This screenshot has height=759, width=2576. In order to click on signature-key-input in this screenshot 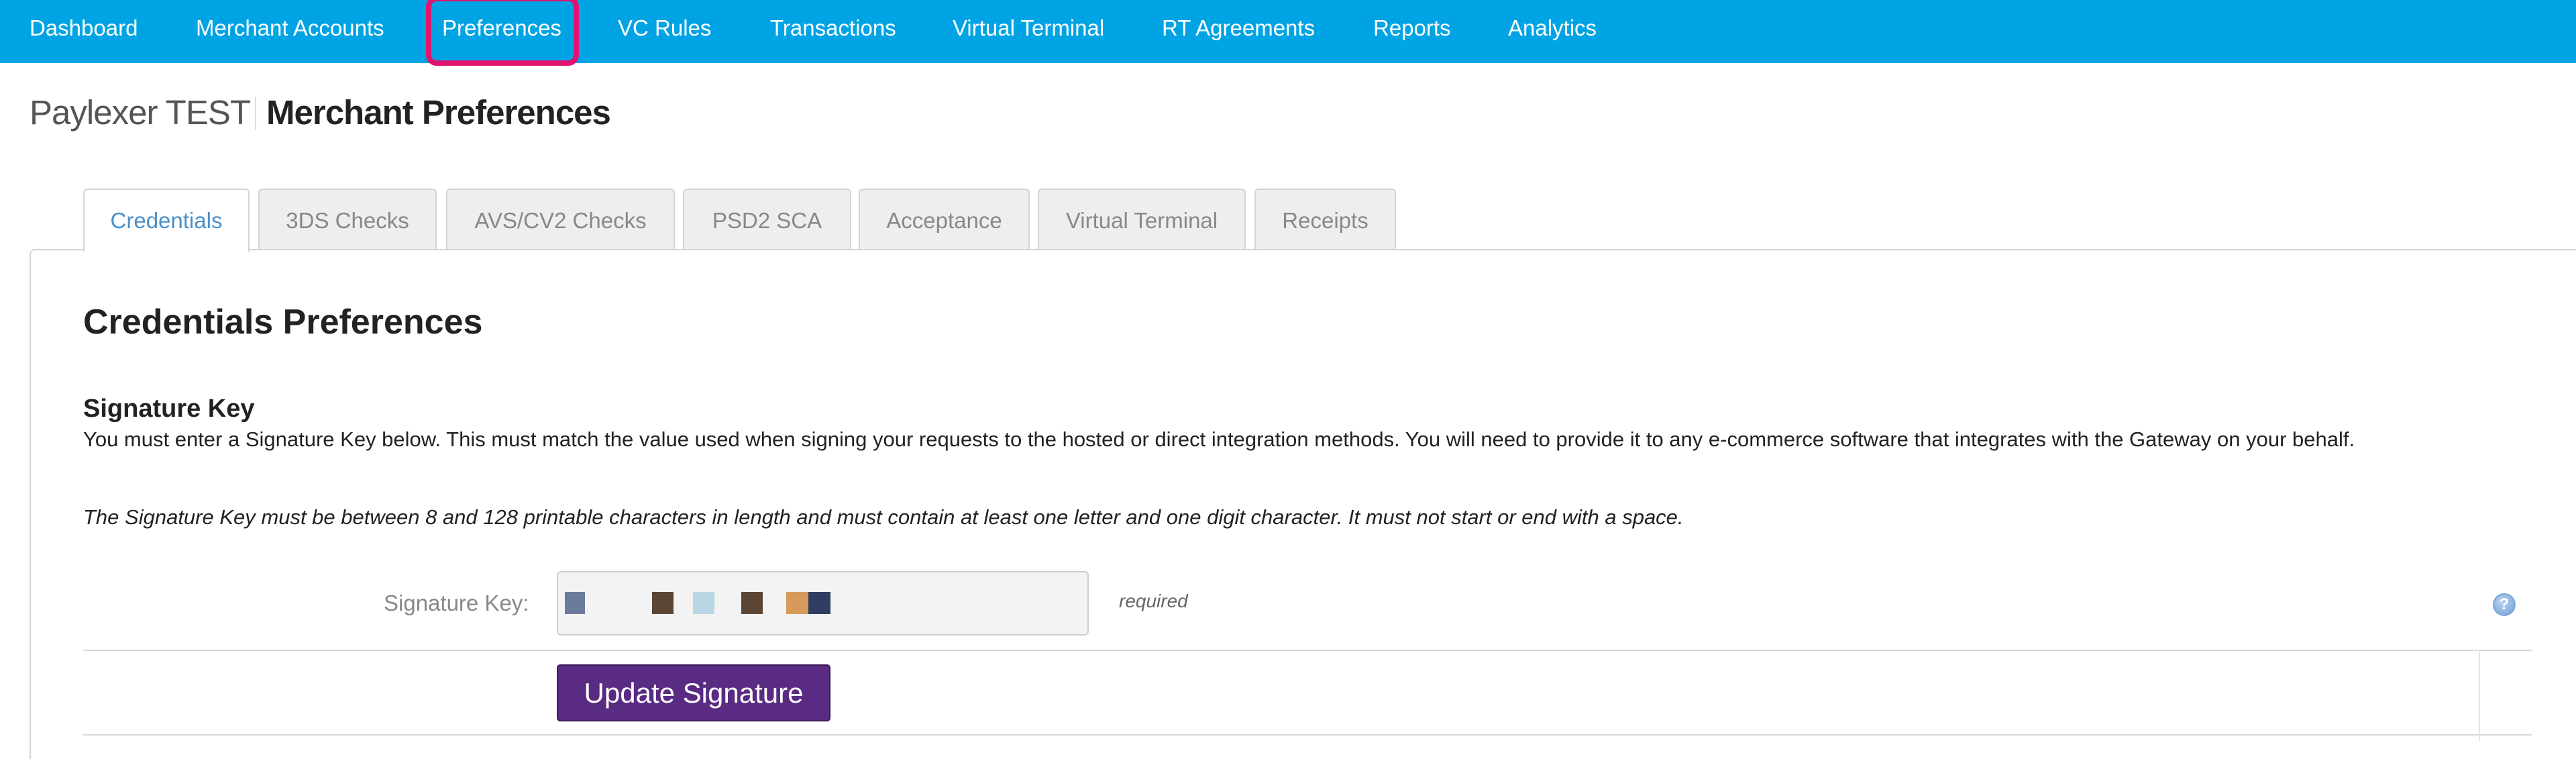, I will do `click(823, 603)`.